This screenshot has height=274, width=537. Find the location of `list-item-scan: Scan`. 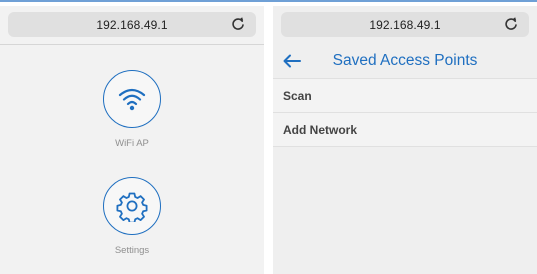

list-item-scan: Scan is located at coordinates (405, 95).